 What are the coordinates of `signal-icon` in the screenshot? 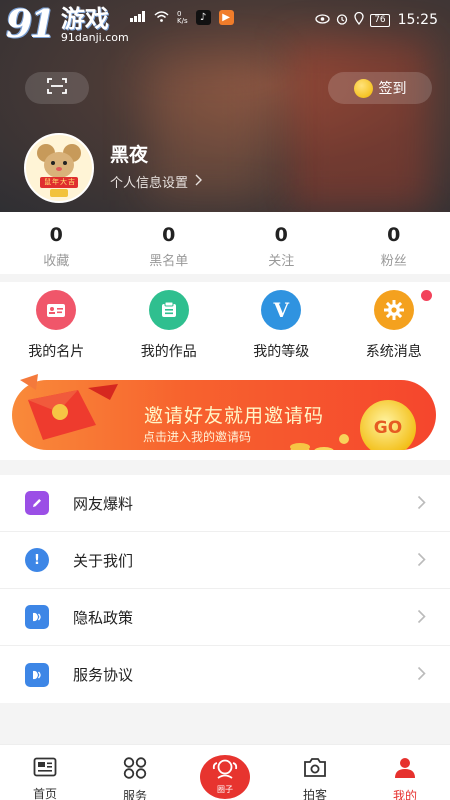 It's located at (138, 17).